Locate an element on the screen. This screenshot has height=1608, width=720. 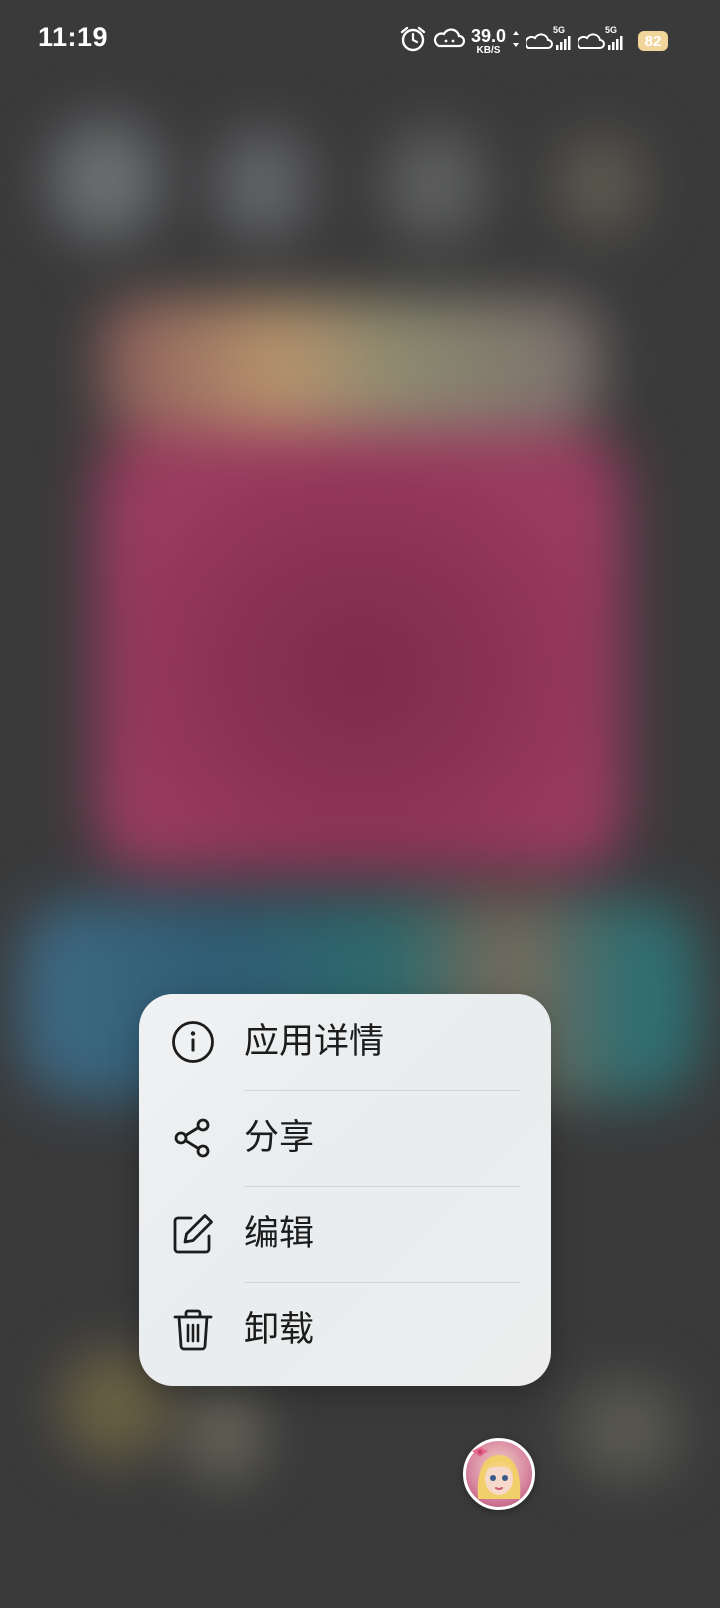
menu-item-label: 应用详情 is located at coordinates (314, 1042).